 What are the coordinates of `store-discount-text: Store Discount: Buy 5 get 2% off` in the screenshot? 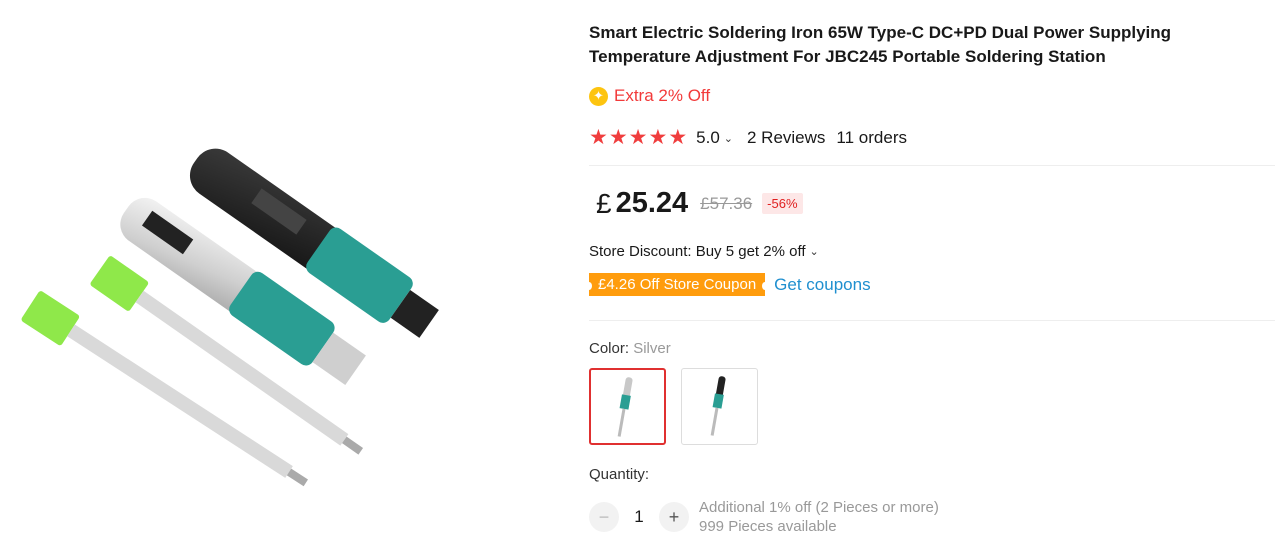 It's located at (697, 251).